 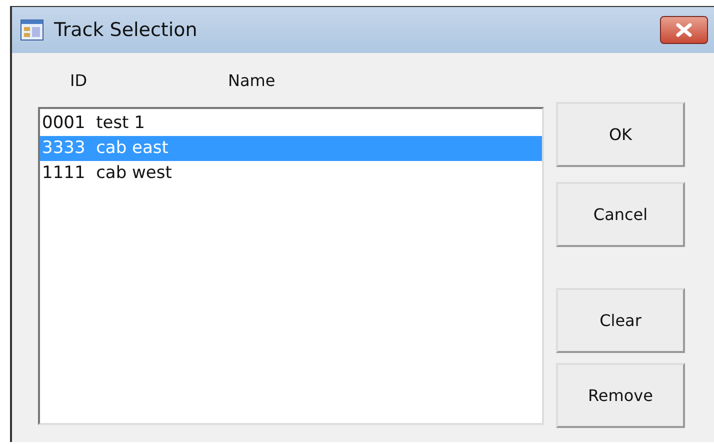 I want to click on dialog-button: OK, so click(x=620, y=134).